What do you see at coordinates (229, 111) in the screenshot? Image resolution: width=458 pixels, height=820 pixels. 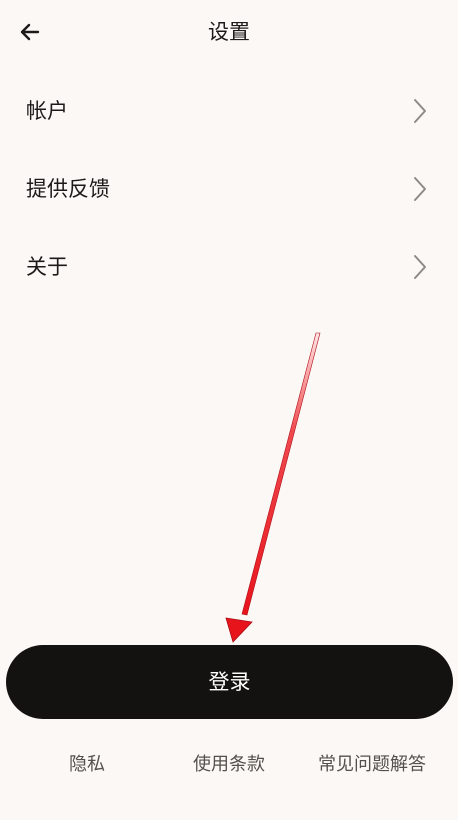 I see `menu-item-account: 帐户` at bounding box center [229, 111].